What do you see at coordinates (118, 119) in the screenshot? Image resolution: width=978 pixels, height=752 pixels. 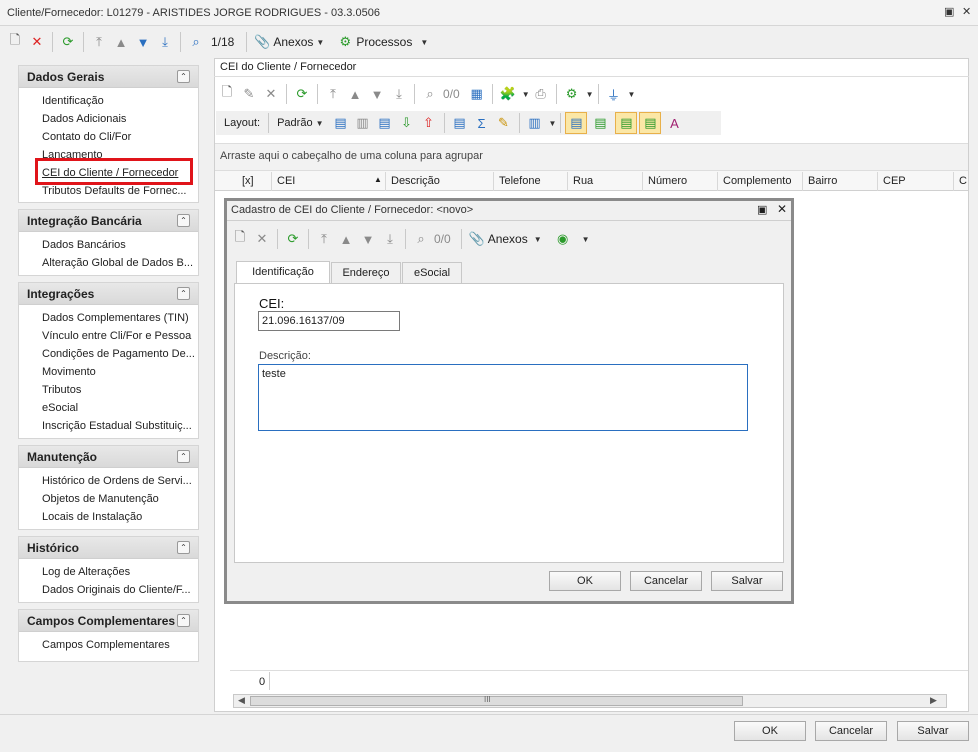 I see `sidebar-item: Dados Adicionais` at bounding box center [118, 119].